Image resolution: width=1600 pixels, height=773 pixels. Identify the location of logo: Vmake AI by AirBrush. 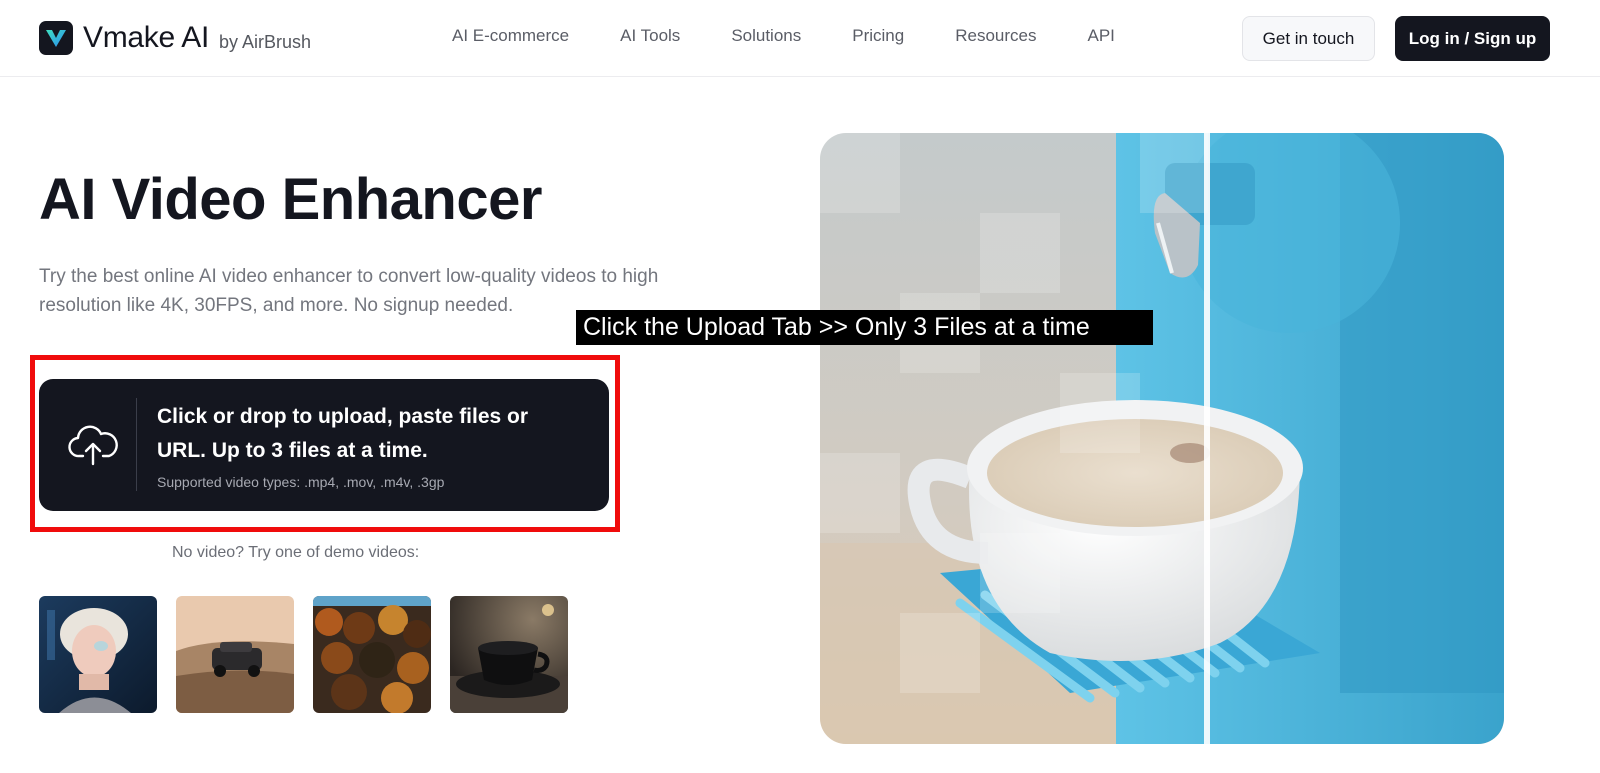
(175, 38).